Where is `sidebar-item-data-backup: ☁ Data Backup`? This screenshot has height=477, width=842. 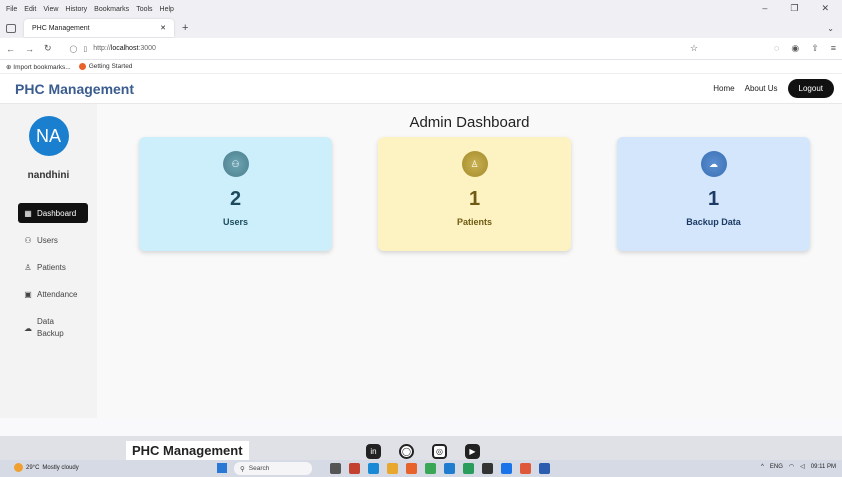 sidebar-item-data-backup: ☁ Data Backup is located at coordinates (53, 328).